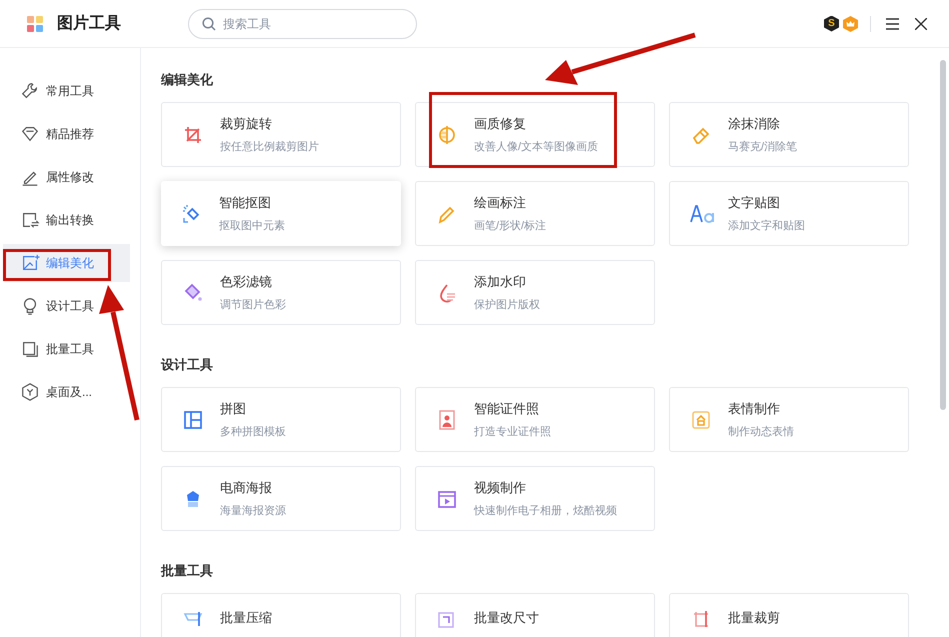 The image size is (949, 637). Describe the element at coordinates (281, 498) in the screenshot. I see `tool-card: 电商海报 海量海报资源` at that location.